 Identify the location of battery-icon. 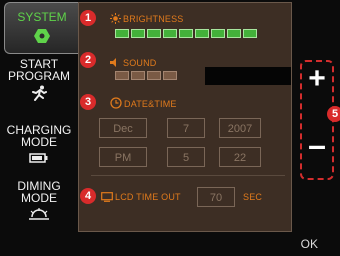
(38, 158).